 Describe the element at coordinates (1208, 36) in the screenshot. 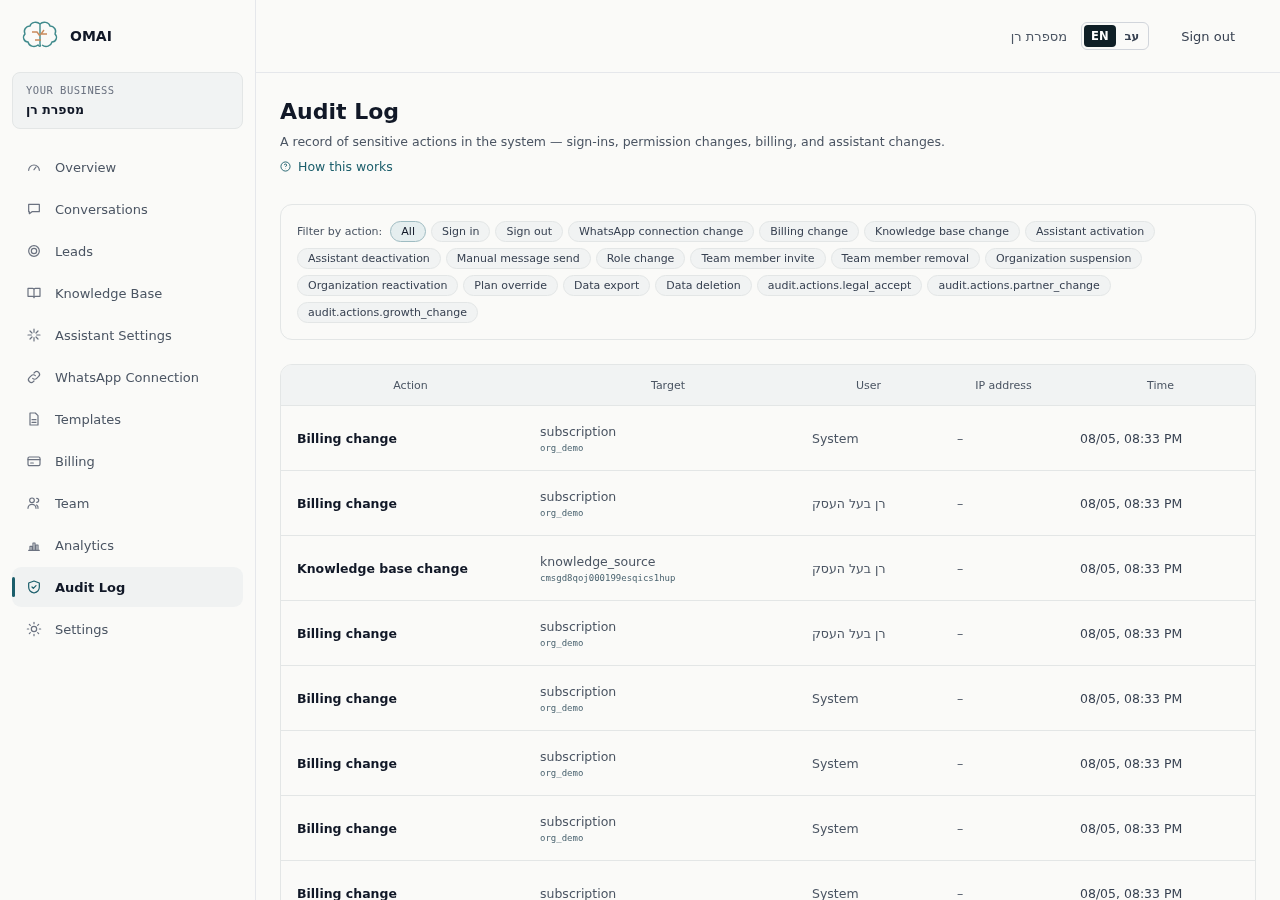

I see `sign-out-link: Sign out` at that location.